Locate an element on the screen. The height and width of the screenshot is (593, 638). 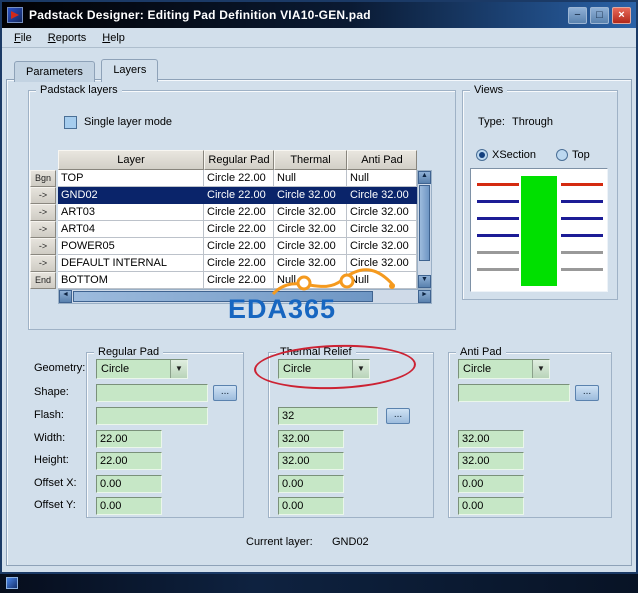
radio-top is located at coordinates (562, 155).